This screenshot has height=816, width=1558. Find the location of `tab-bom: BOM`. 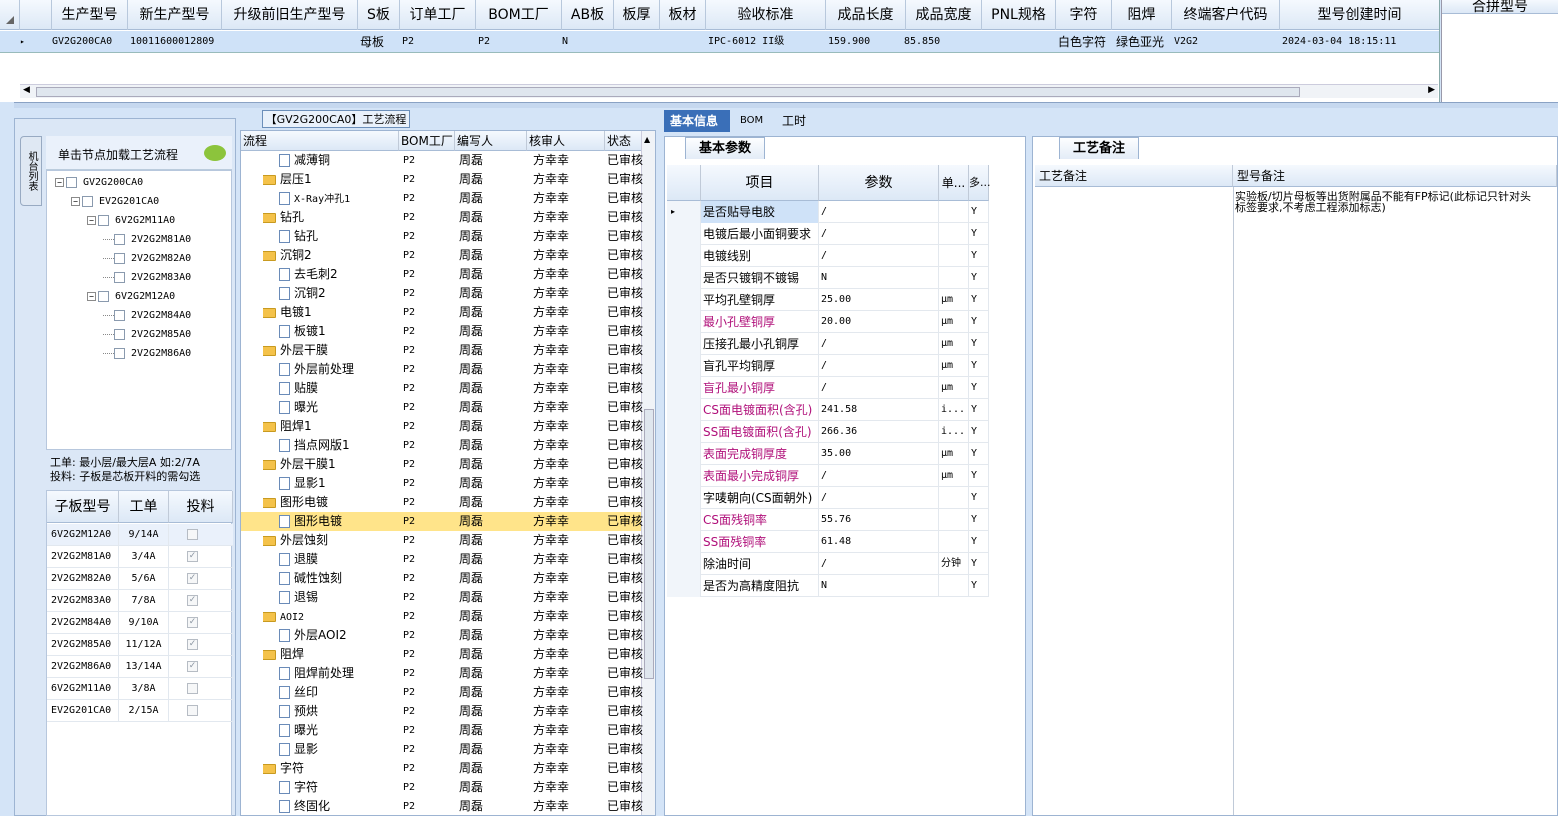

tab-bom: BOM is located at coordinates (754, 121).